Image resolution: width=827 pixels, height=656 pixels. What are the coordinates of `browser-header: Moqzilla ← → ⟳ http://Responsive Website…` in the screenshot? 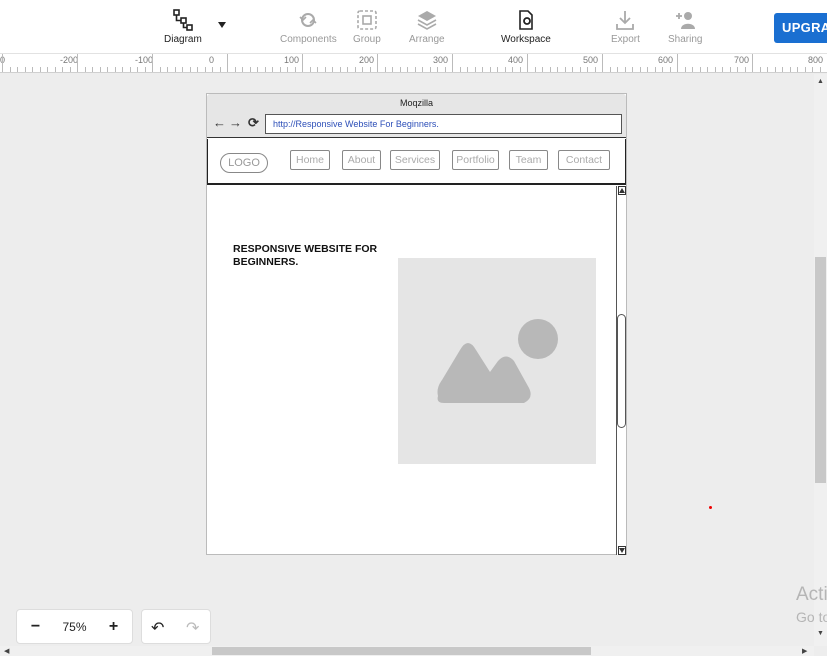 It's located at (416, 116).